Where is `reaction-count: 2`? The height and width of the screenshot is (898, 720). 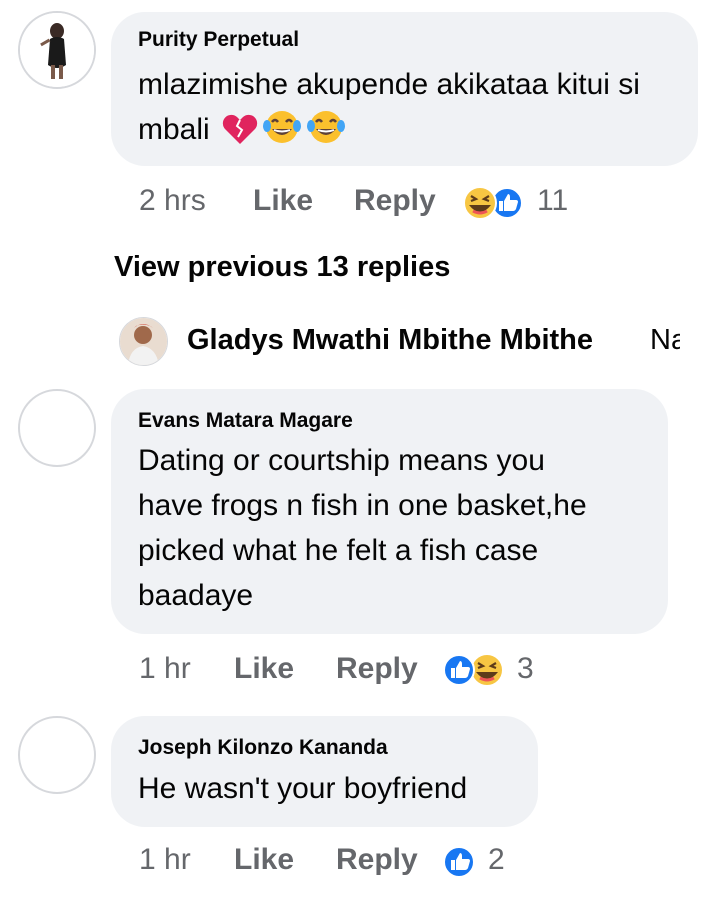
reaction-count: 2 is located at coordinates (496, 860).